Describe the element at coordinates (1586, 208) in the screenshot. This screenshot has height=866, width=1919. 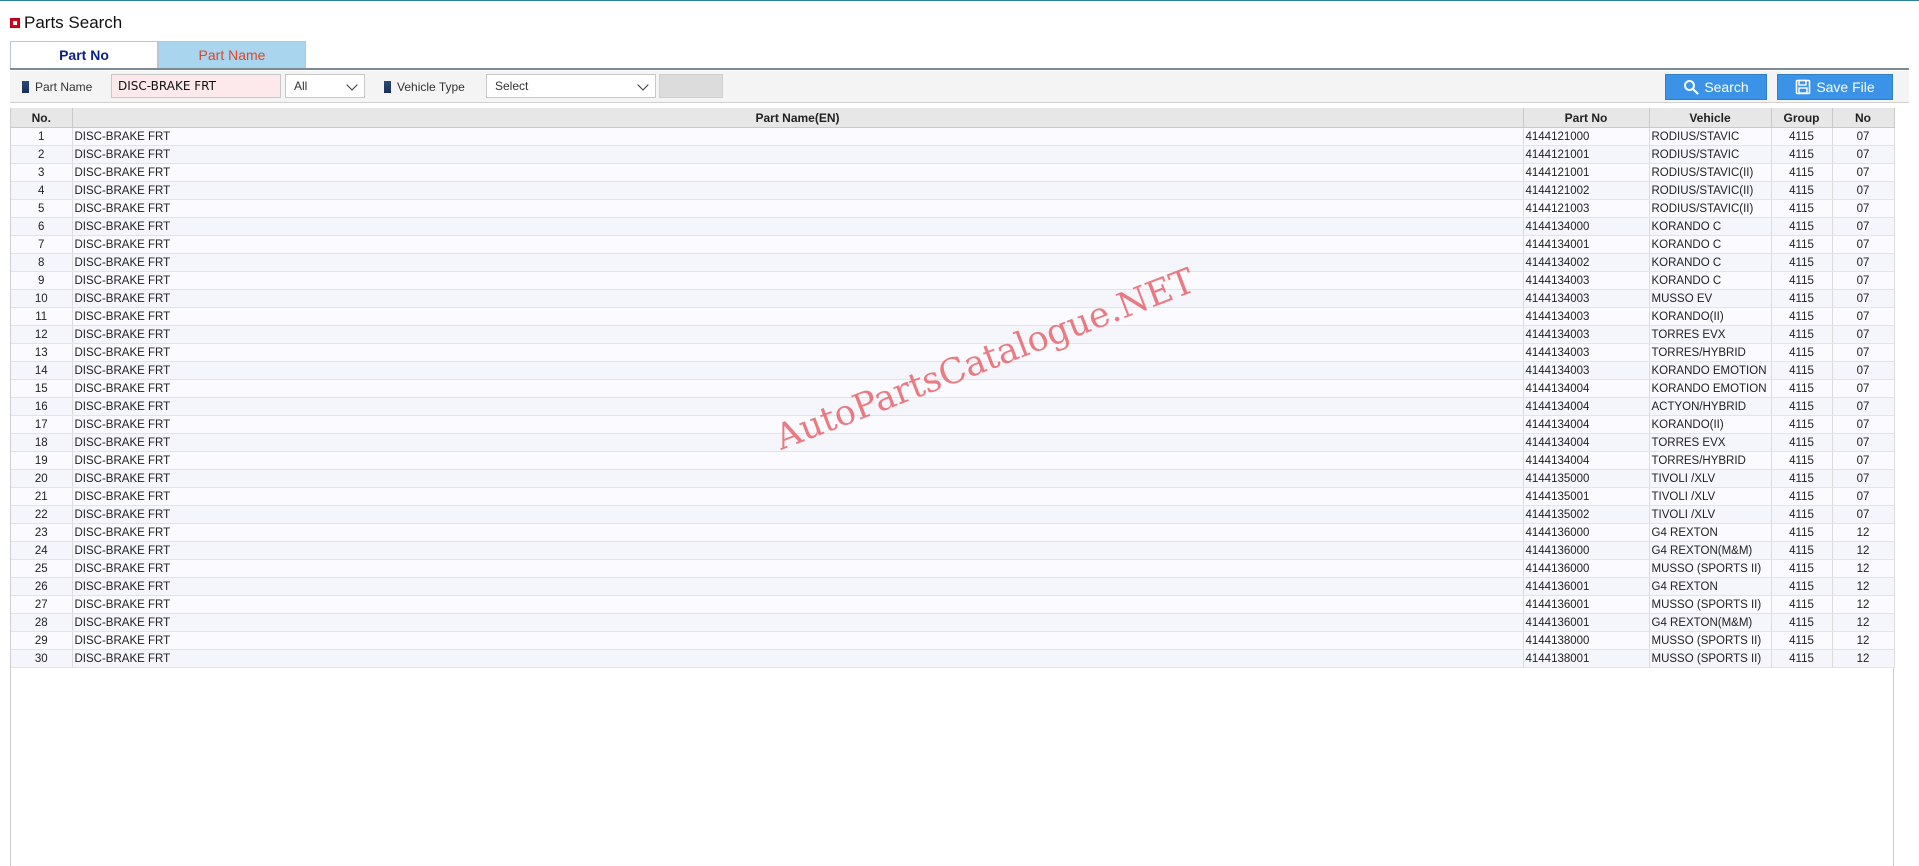
I see `cell-part-no: 4144121003` at that location.